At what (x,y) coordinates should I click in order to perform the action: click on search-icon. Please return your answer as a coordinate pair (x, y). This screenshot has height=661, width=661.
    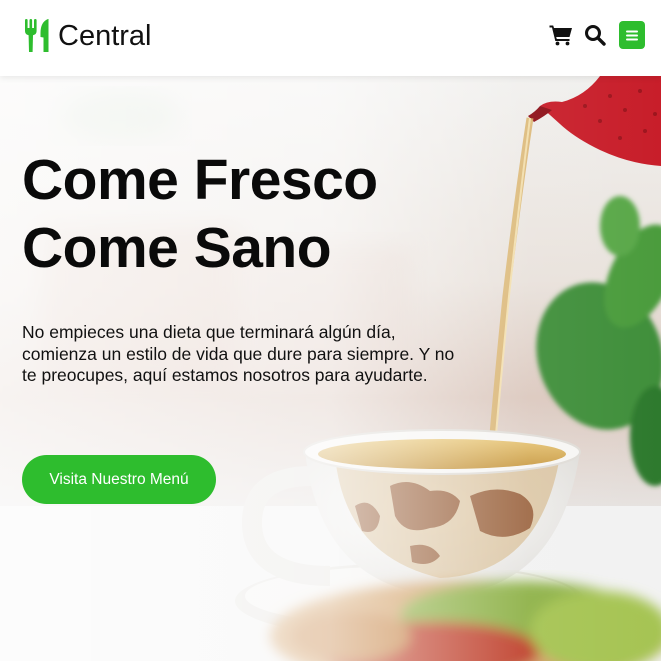
    Looking at the image, I should click on (595, 35).